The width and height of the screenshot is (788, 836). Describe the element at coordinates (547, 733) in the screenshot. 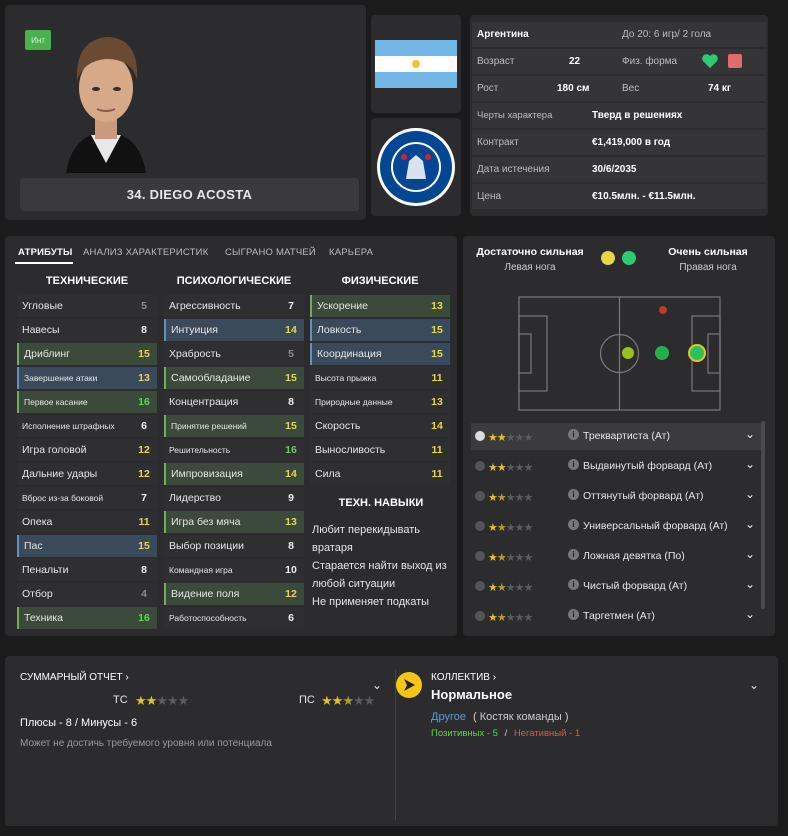

I see `negative-count: Негативный - 1` at that location.